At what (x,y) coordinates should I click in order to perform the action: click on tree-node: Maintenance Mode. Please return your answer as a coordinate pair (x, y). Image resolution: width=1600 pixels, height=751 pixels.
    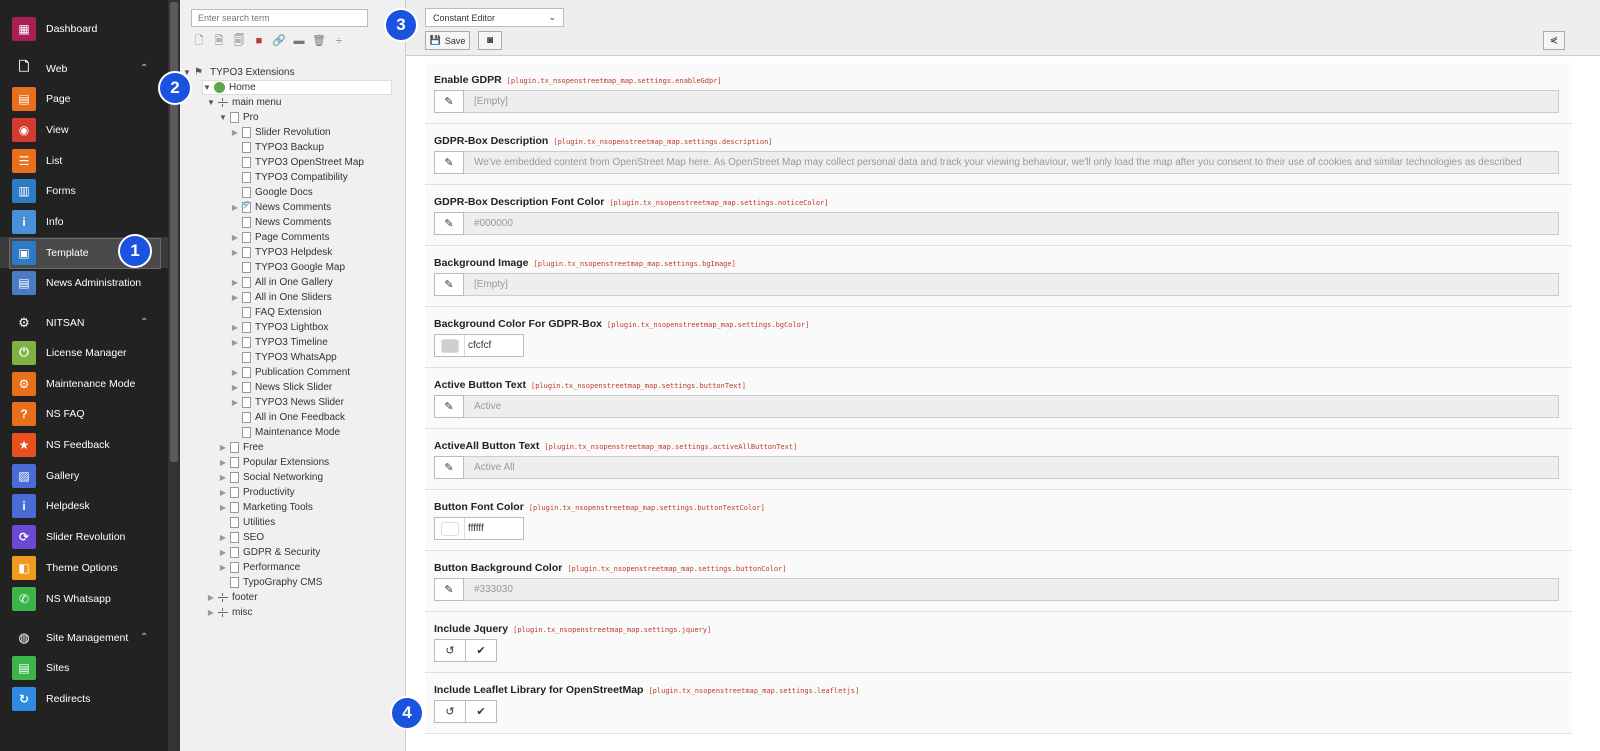
    Looking at the image, I should click on (285, 432).